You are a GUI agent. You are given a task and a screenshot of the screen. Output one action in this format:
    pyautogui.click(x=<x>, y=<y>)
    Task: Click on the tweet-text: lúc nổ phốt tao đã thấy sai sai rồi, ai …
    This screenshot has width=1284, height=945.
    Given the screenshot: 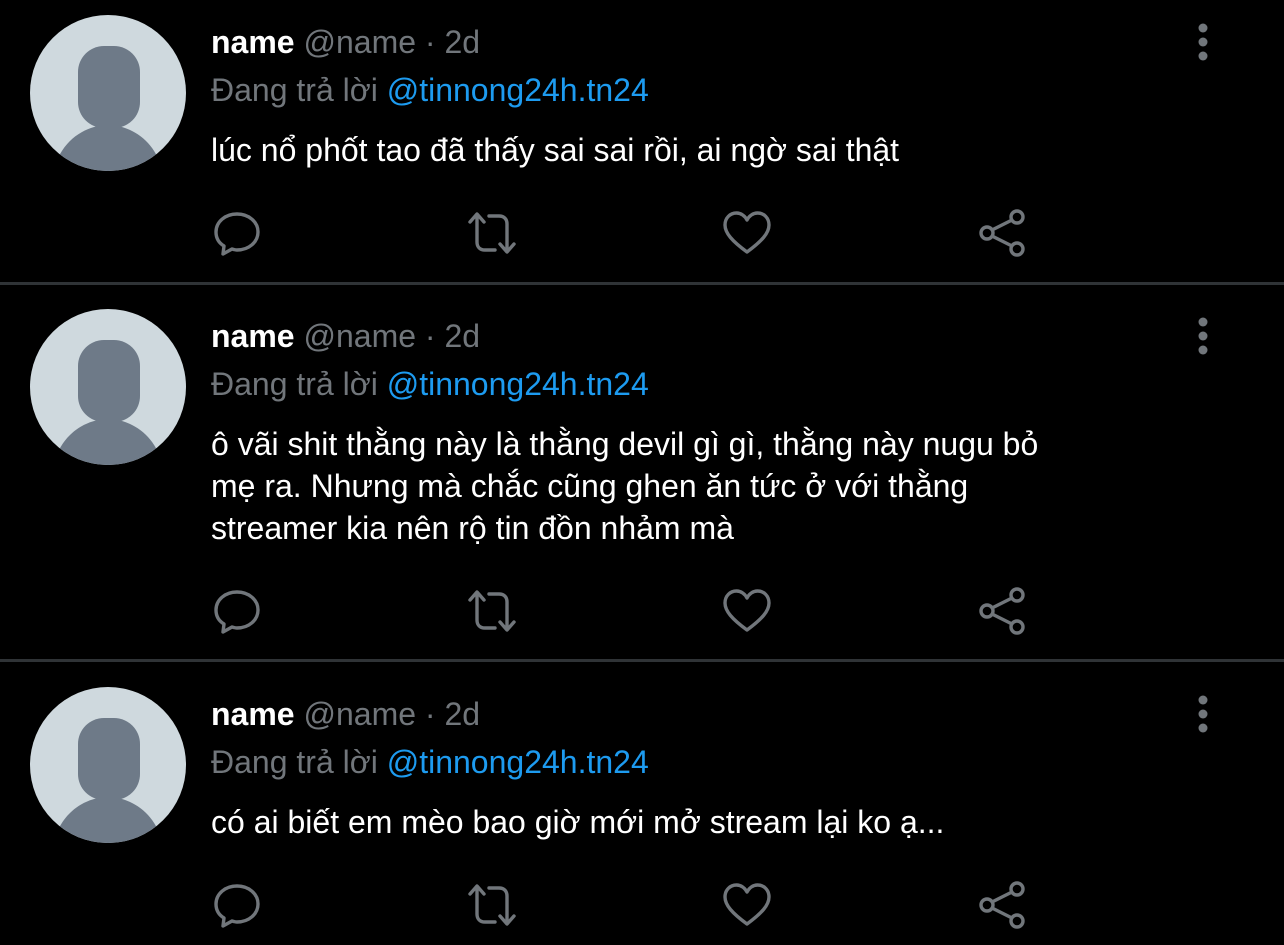 What is the action you would take?
    pyautogui.click(x=701, y=150)
    